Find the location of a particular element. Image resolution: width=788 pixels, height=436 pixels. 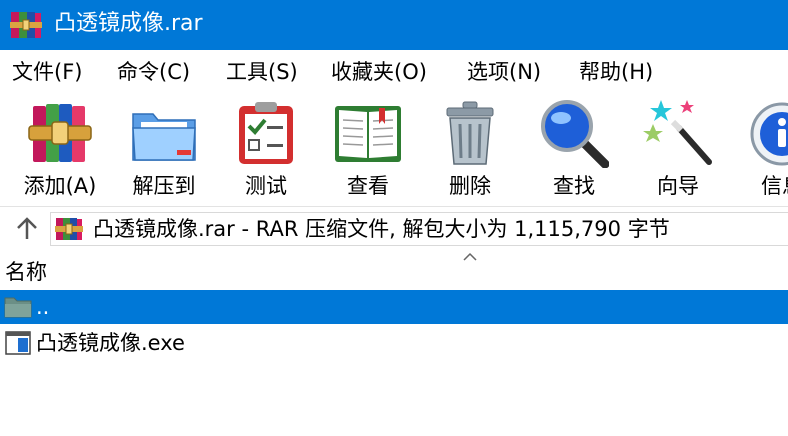

find-button: 查找 is located at coordinates (574, 149).